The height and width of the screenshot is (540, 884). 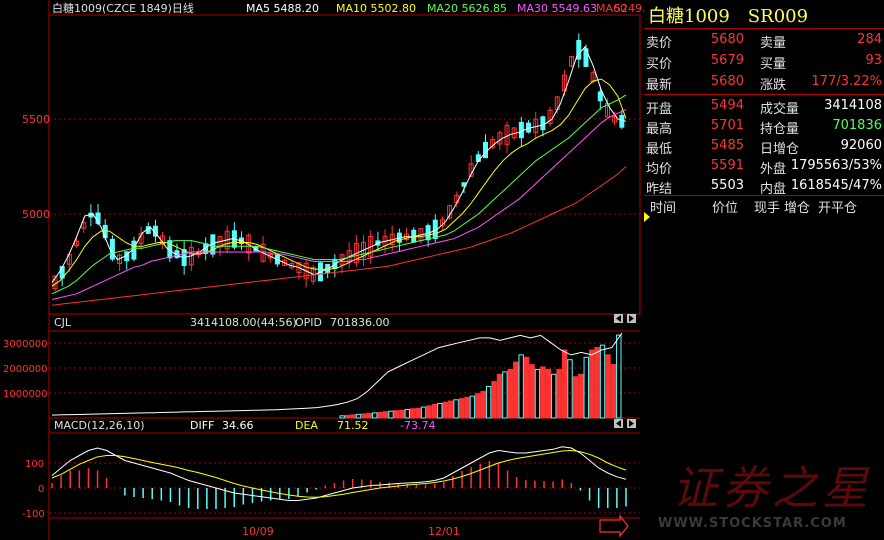 What do you see at coordinates (836, 185) in the screenshot?
I see `inner-value: 1618545/47%` at bounding box center [836, 185].